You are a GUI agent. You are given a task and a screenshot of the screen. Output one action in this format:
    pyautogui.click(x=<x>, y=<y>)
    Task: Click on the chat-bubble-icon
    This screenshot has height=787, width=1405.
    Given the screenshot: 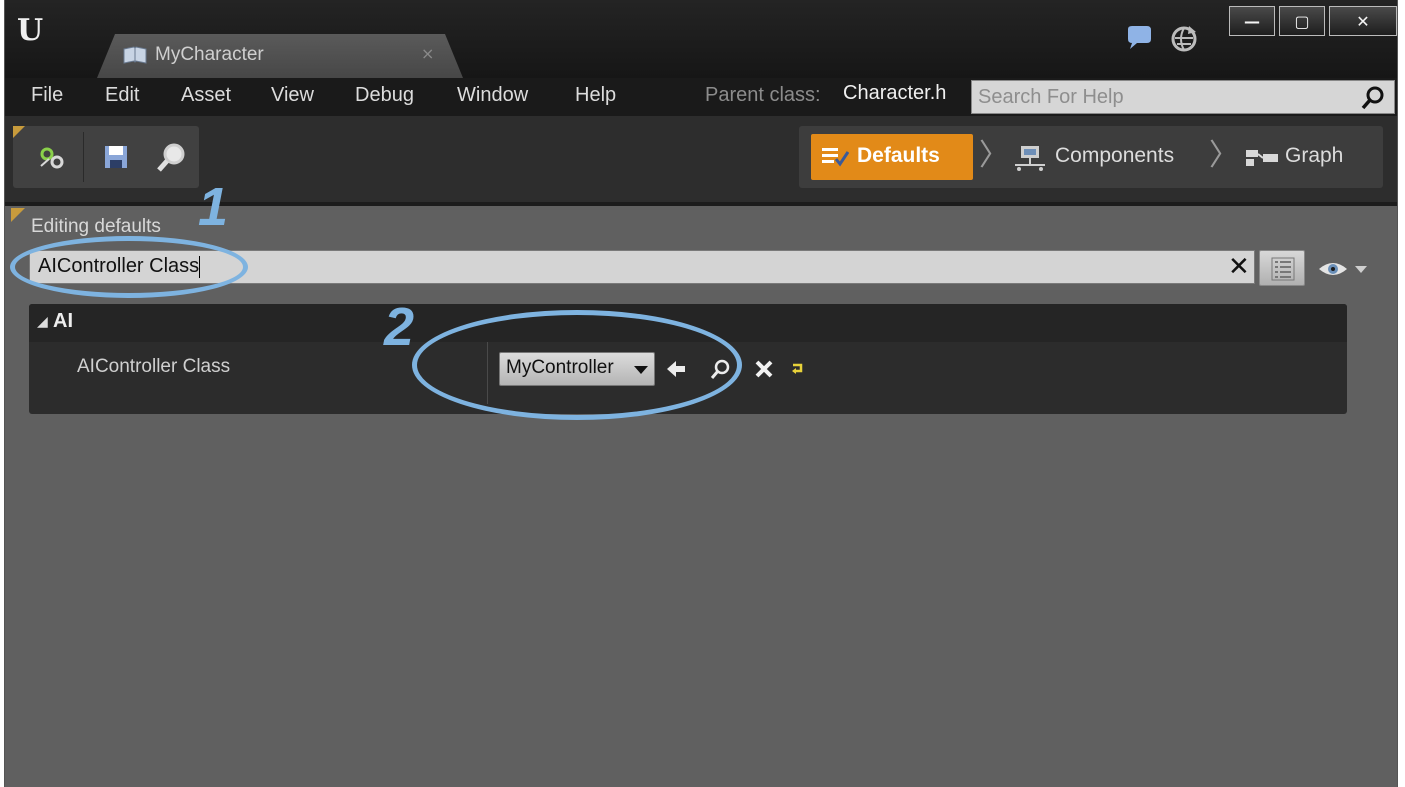 What is the action you would take?
    pyautogui.click(x=1139, y=38)
    